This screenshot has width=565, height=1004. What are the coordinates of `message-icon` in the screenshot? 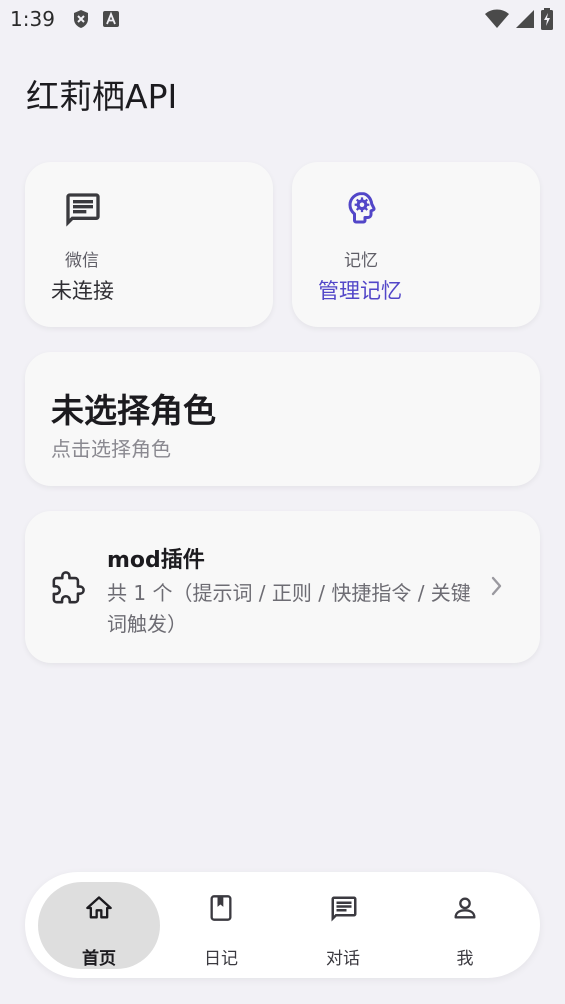 It's located at (83, 212).